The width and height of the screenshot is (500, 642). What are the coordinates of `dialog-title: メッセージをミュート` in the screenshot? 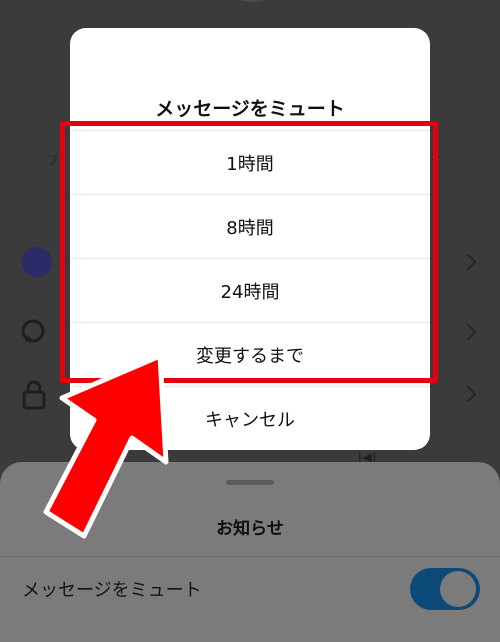 It's located at (250, 109).